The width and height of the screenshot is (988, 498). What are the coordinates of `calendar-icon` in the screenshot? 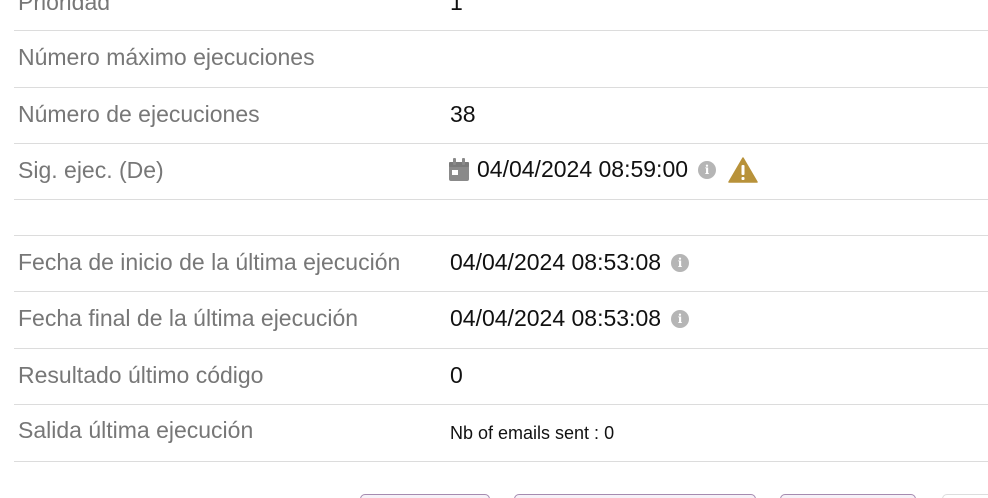 It's located at (459, 169).